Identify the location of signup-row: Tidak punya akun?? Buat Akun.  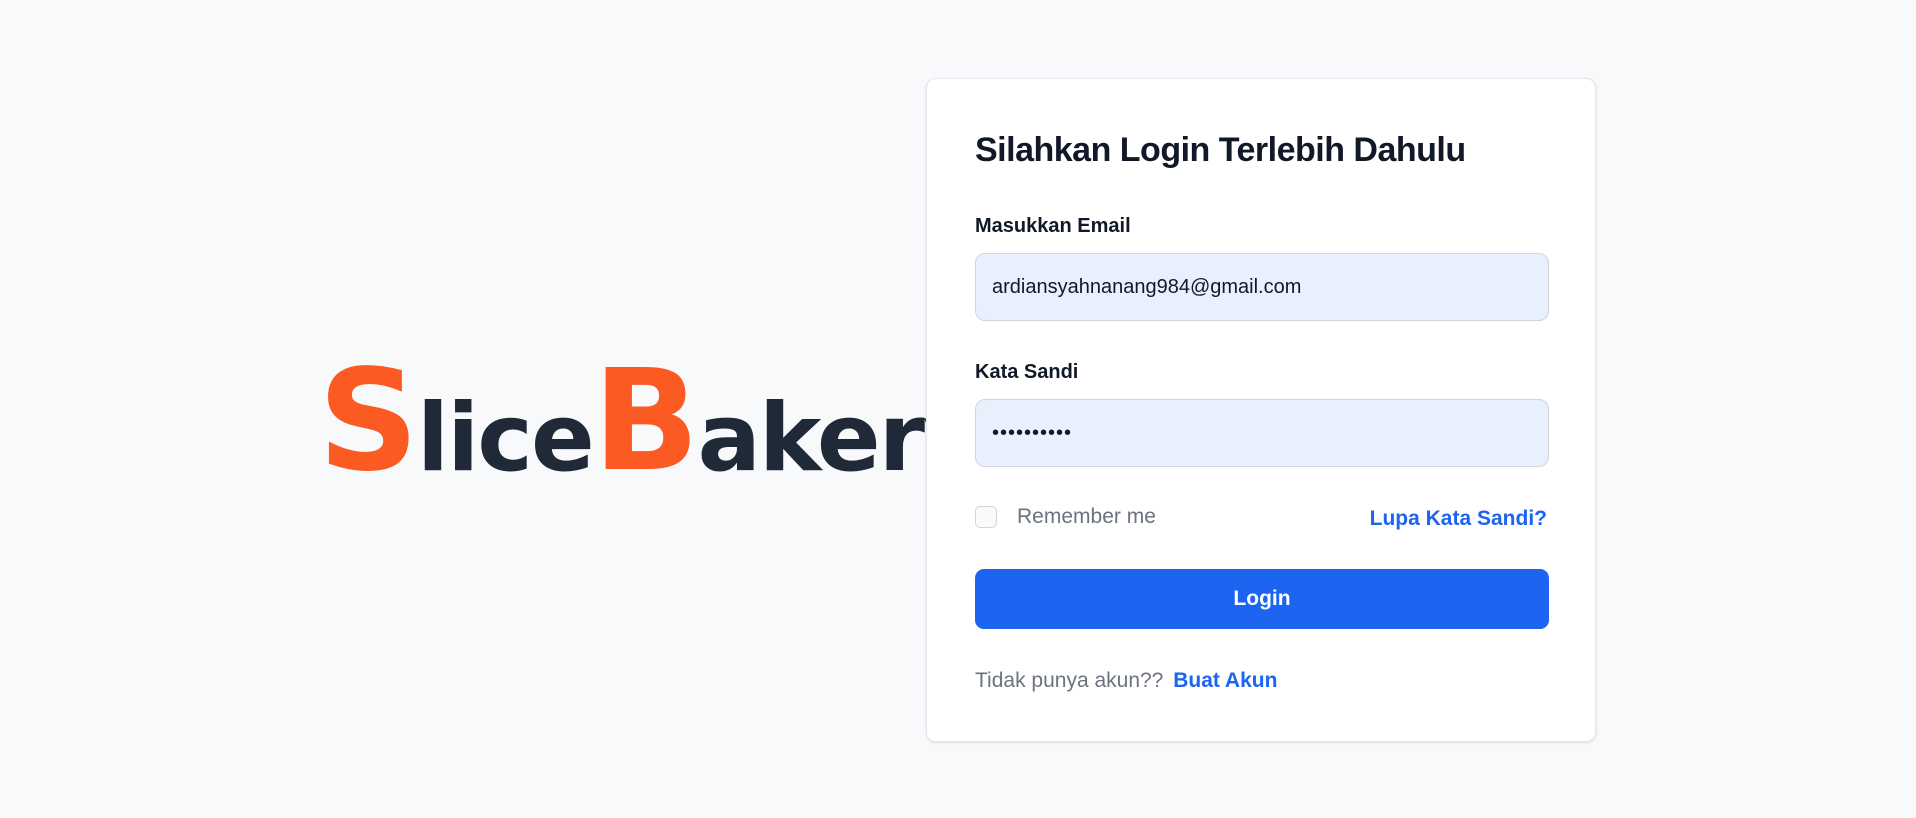
(1126, 681).